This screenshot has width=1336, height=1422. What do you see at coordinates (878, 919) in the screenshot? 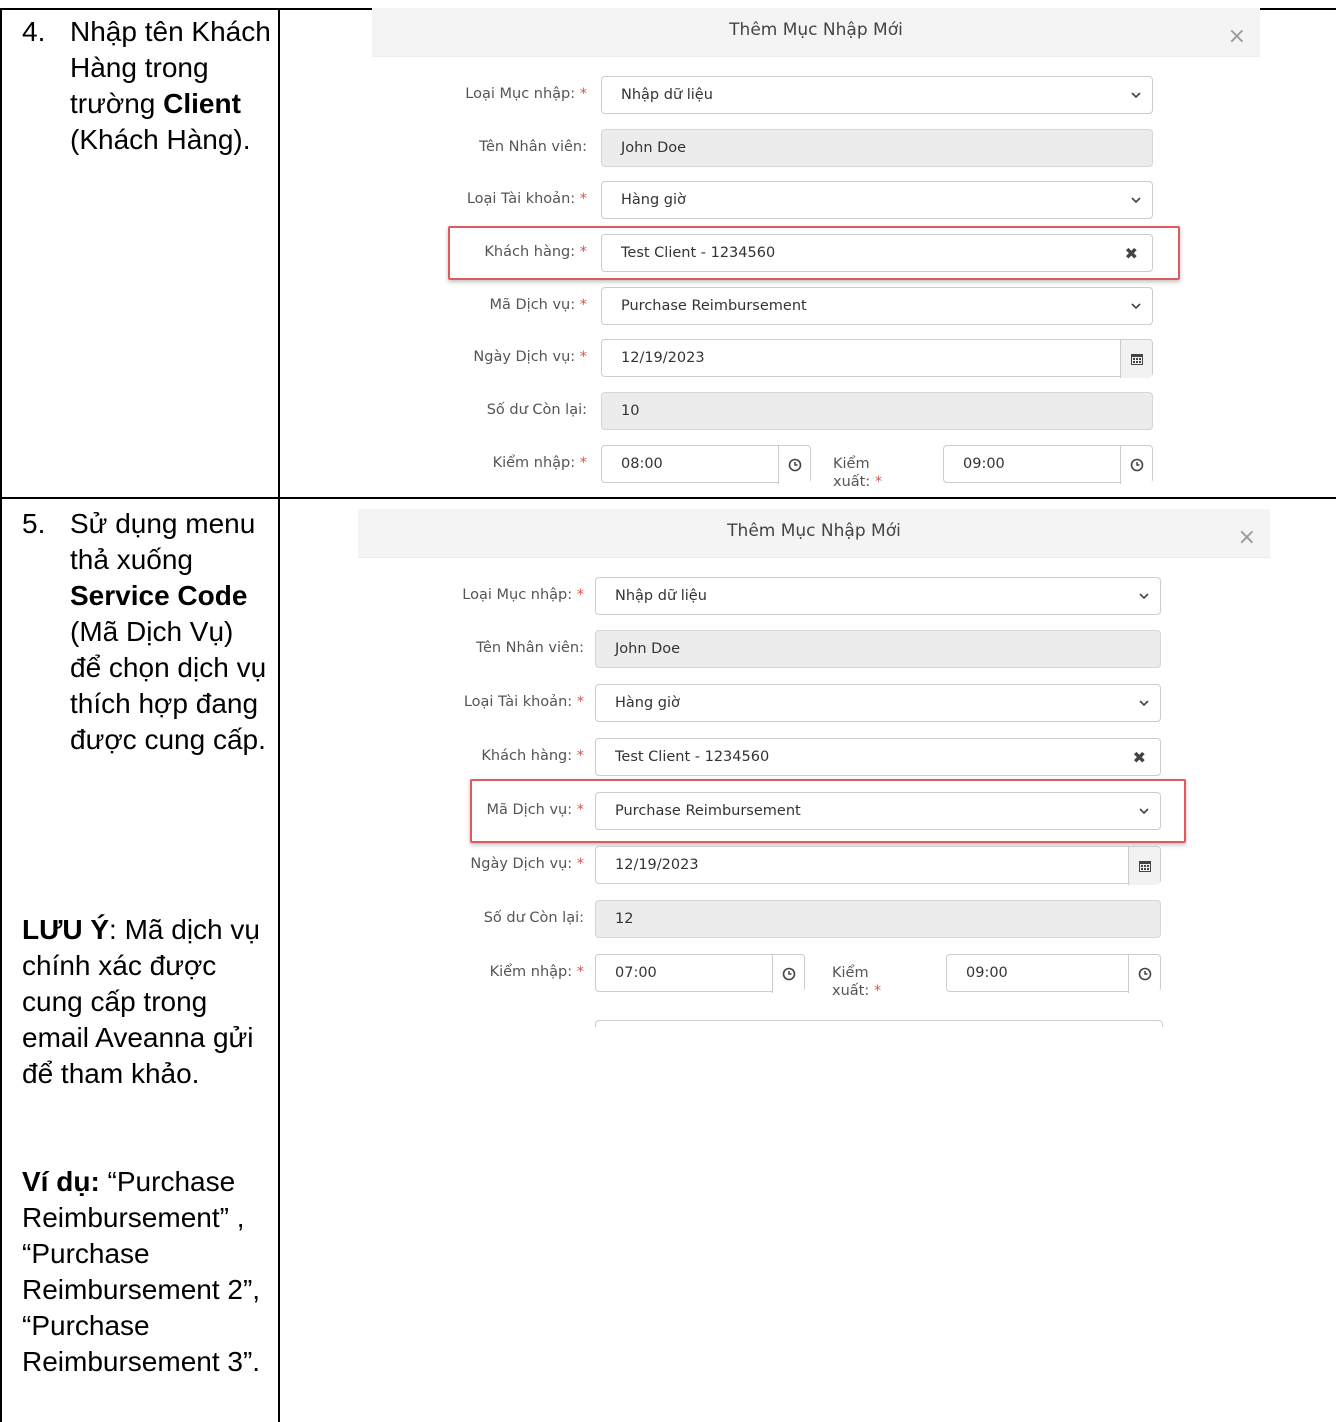
I see `remaining-balance-field: 12` at bounding box center [878, 919].